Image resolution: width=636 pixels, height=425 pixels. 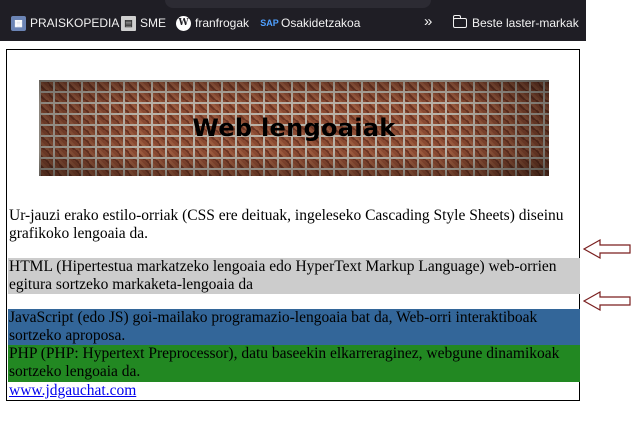 I want to click on sme-icon: ▤, so click(x=128, y=23).